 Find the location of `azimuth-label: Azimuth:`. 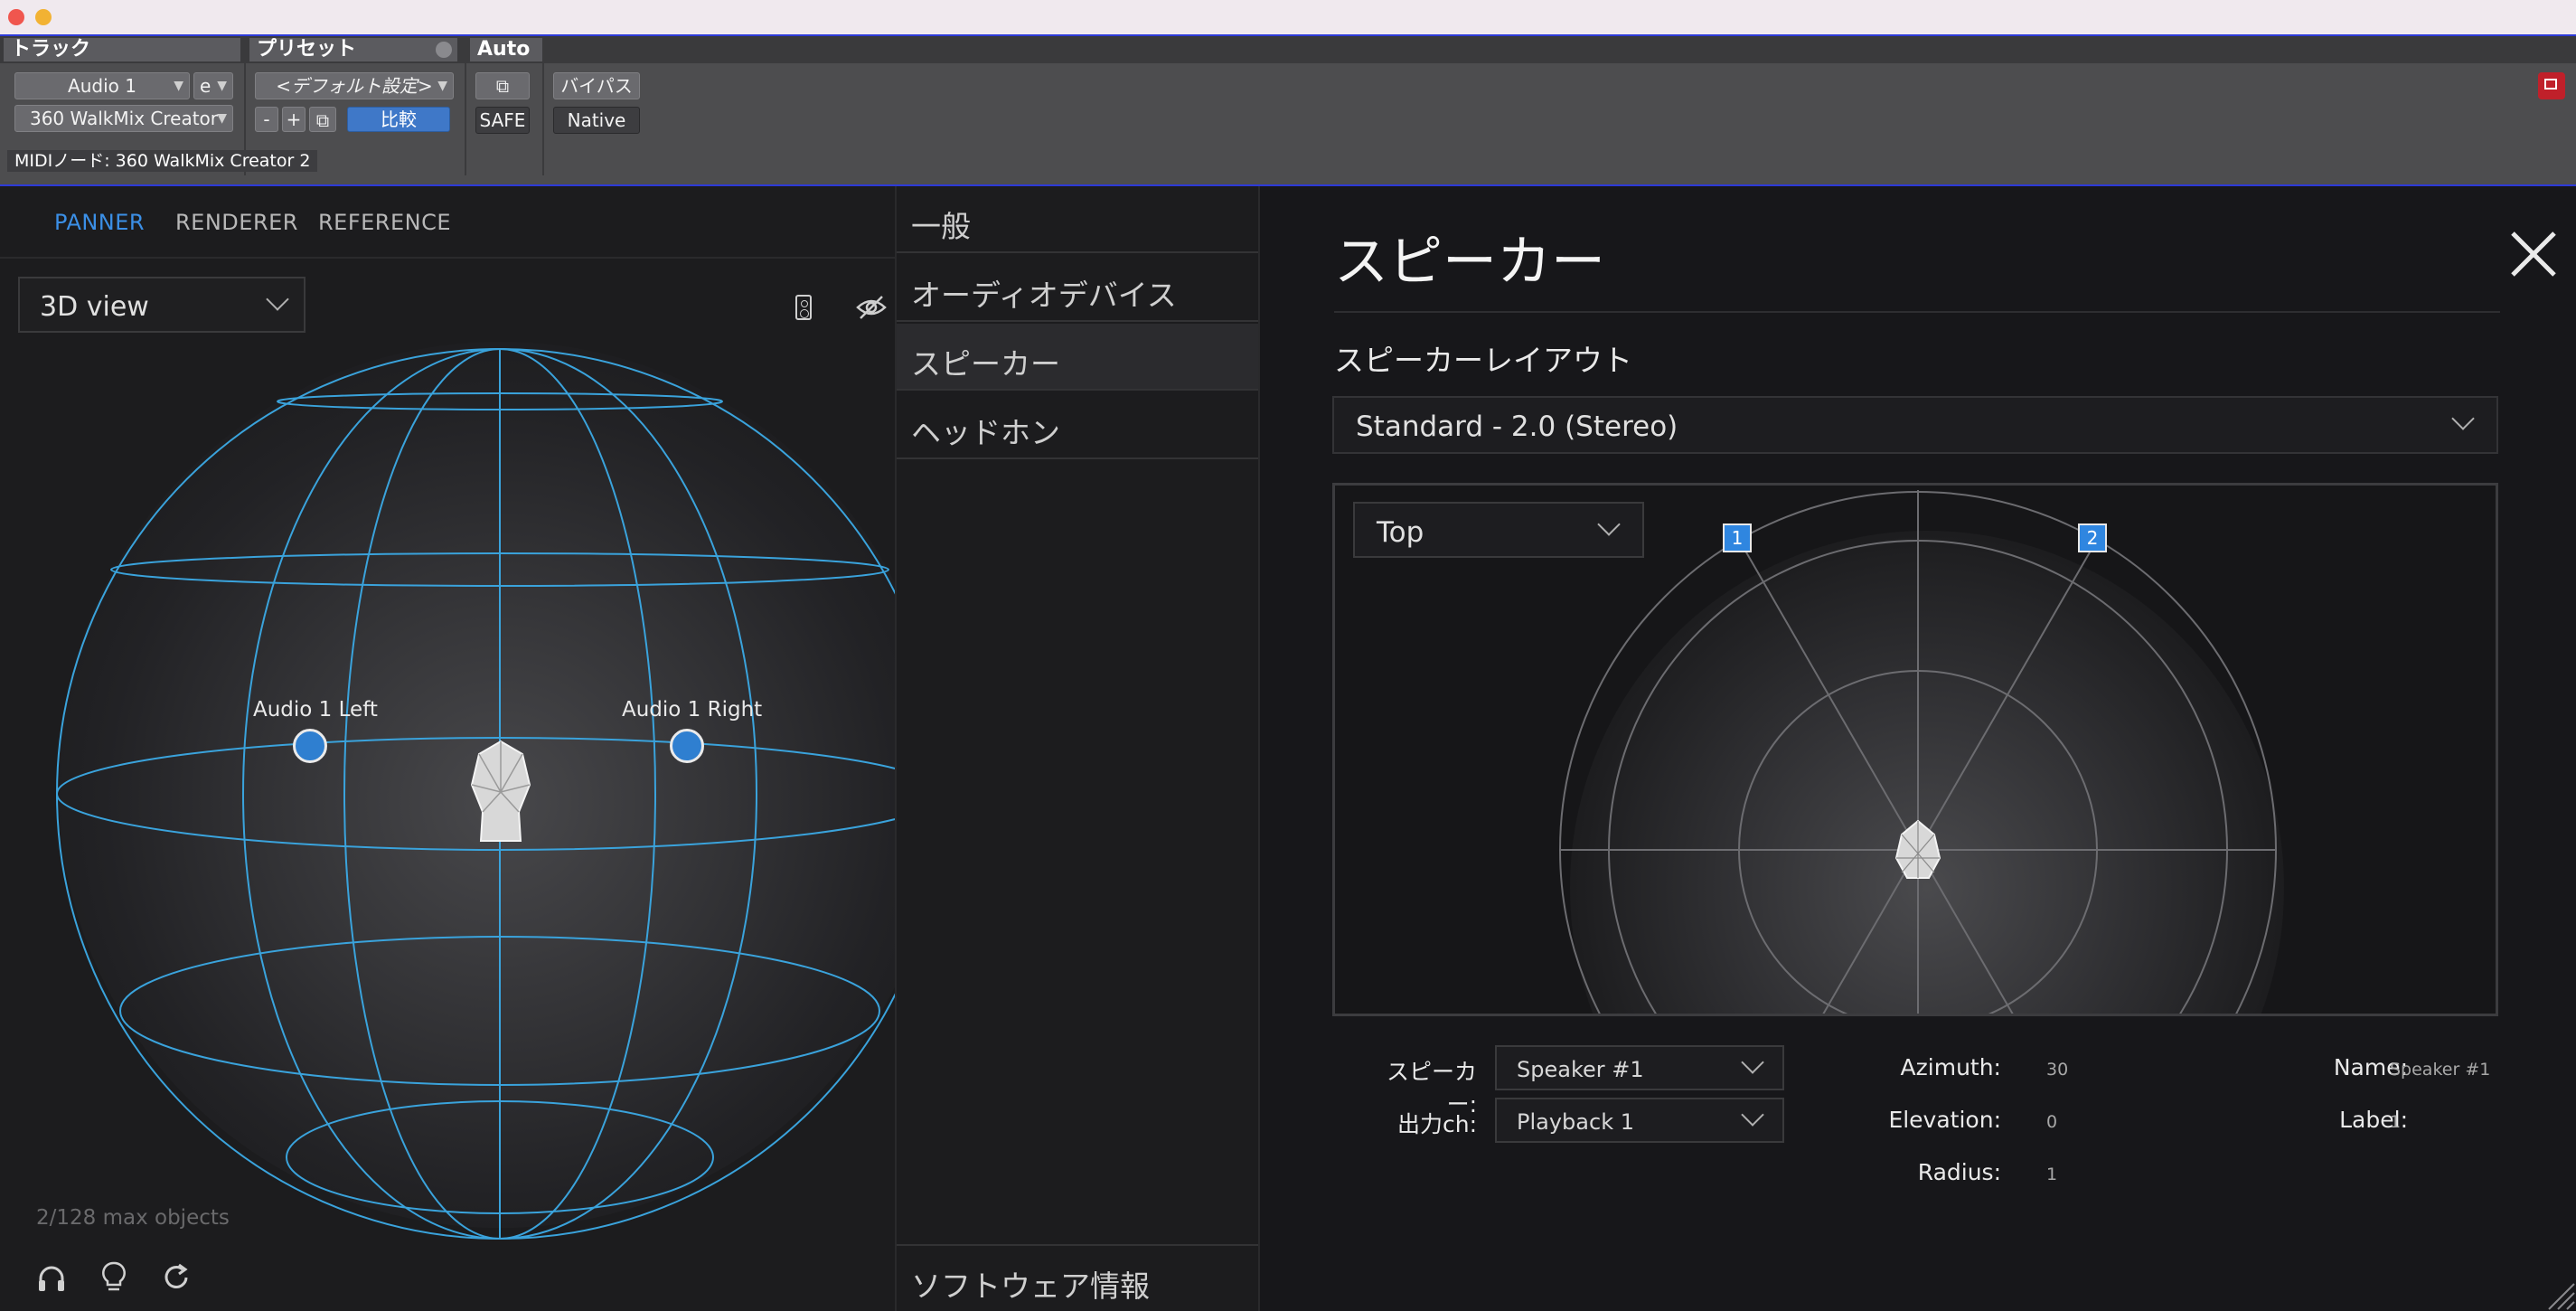

azimuth-label: Azimuth: is located at coordinates (1951, 1067).